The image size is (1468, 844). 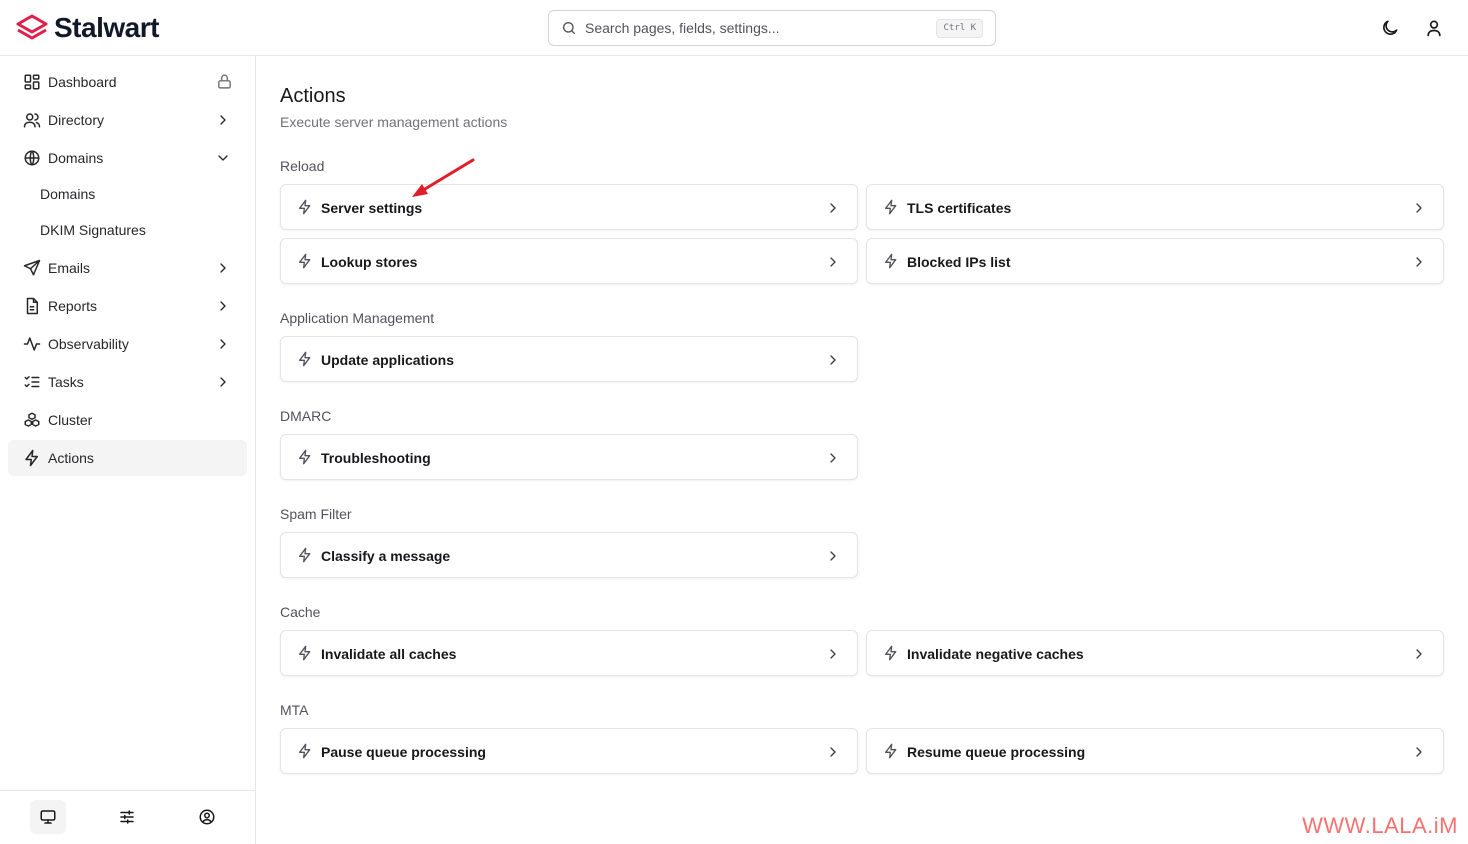 What do you see at coordinates (127, 306) in the screenshot?
I see `sidebar-item-reports: Reports` at bounding box center [127, 306].